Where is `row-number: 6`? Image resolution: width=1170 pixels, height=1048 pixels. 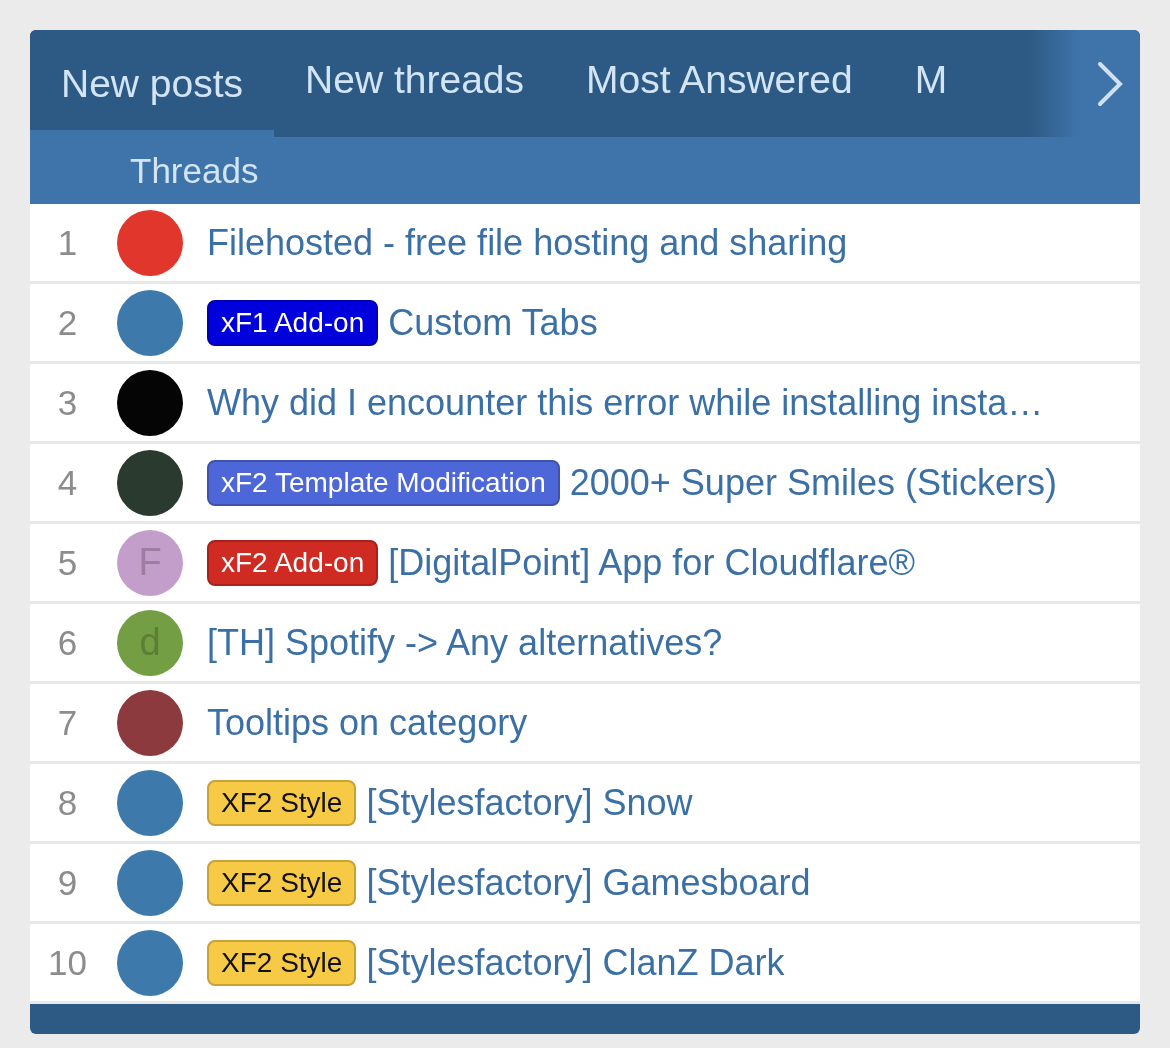 row-number: 6 is located at coordinates (67, 642).